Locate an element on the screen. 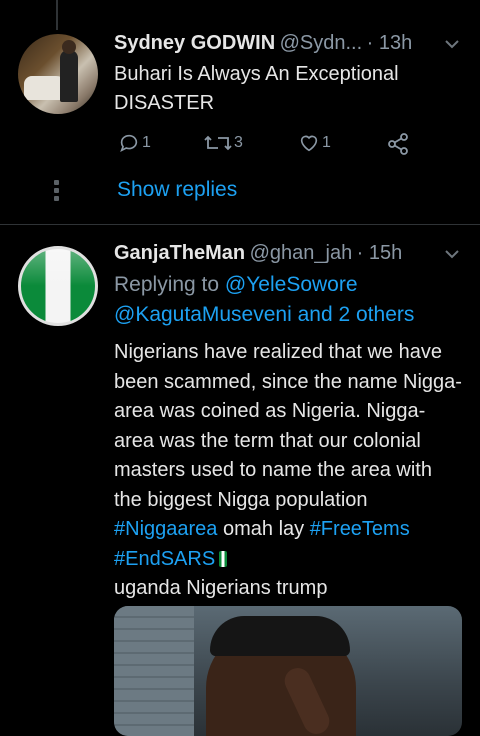 The height and width of the screenshot is (736, 480). author-name: Sydney GODWIN is located at coordinates (194, 43).